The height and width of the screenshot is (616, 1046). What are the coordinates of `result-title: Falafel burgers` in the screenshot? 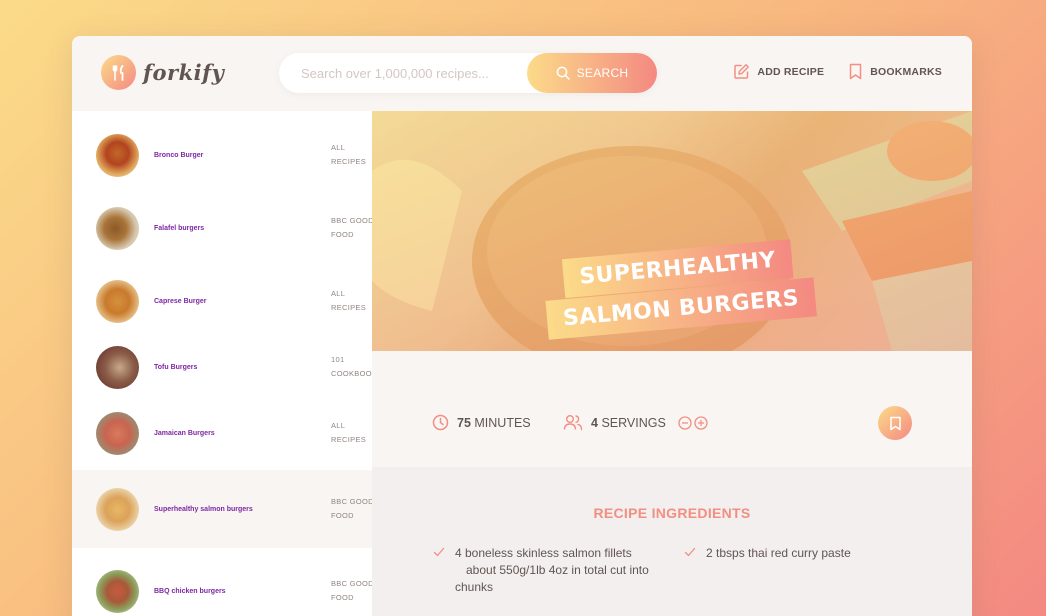 It's located at (179, 228).